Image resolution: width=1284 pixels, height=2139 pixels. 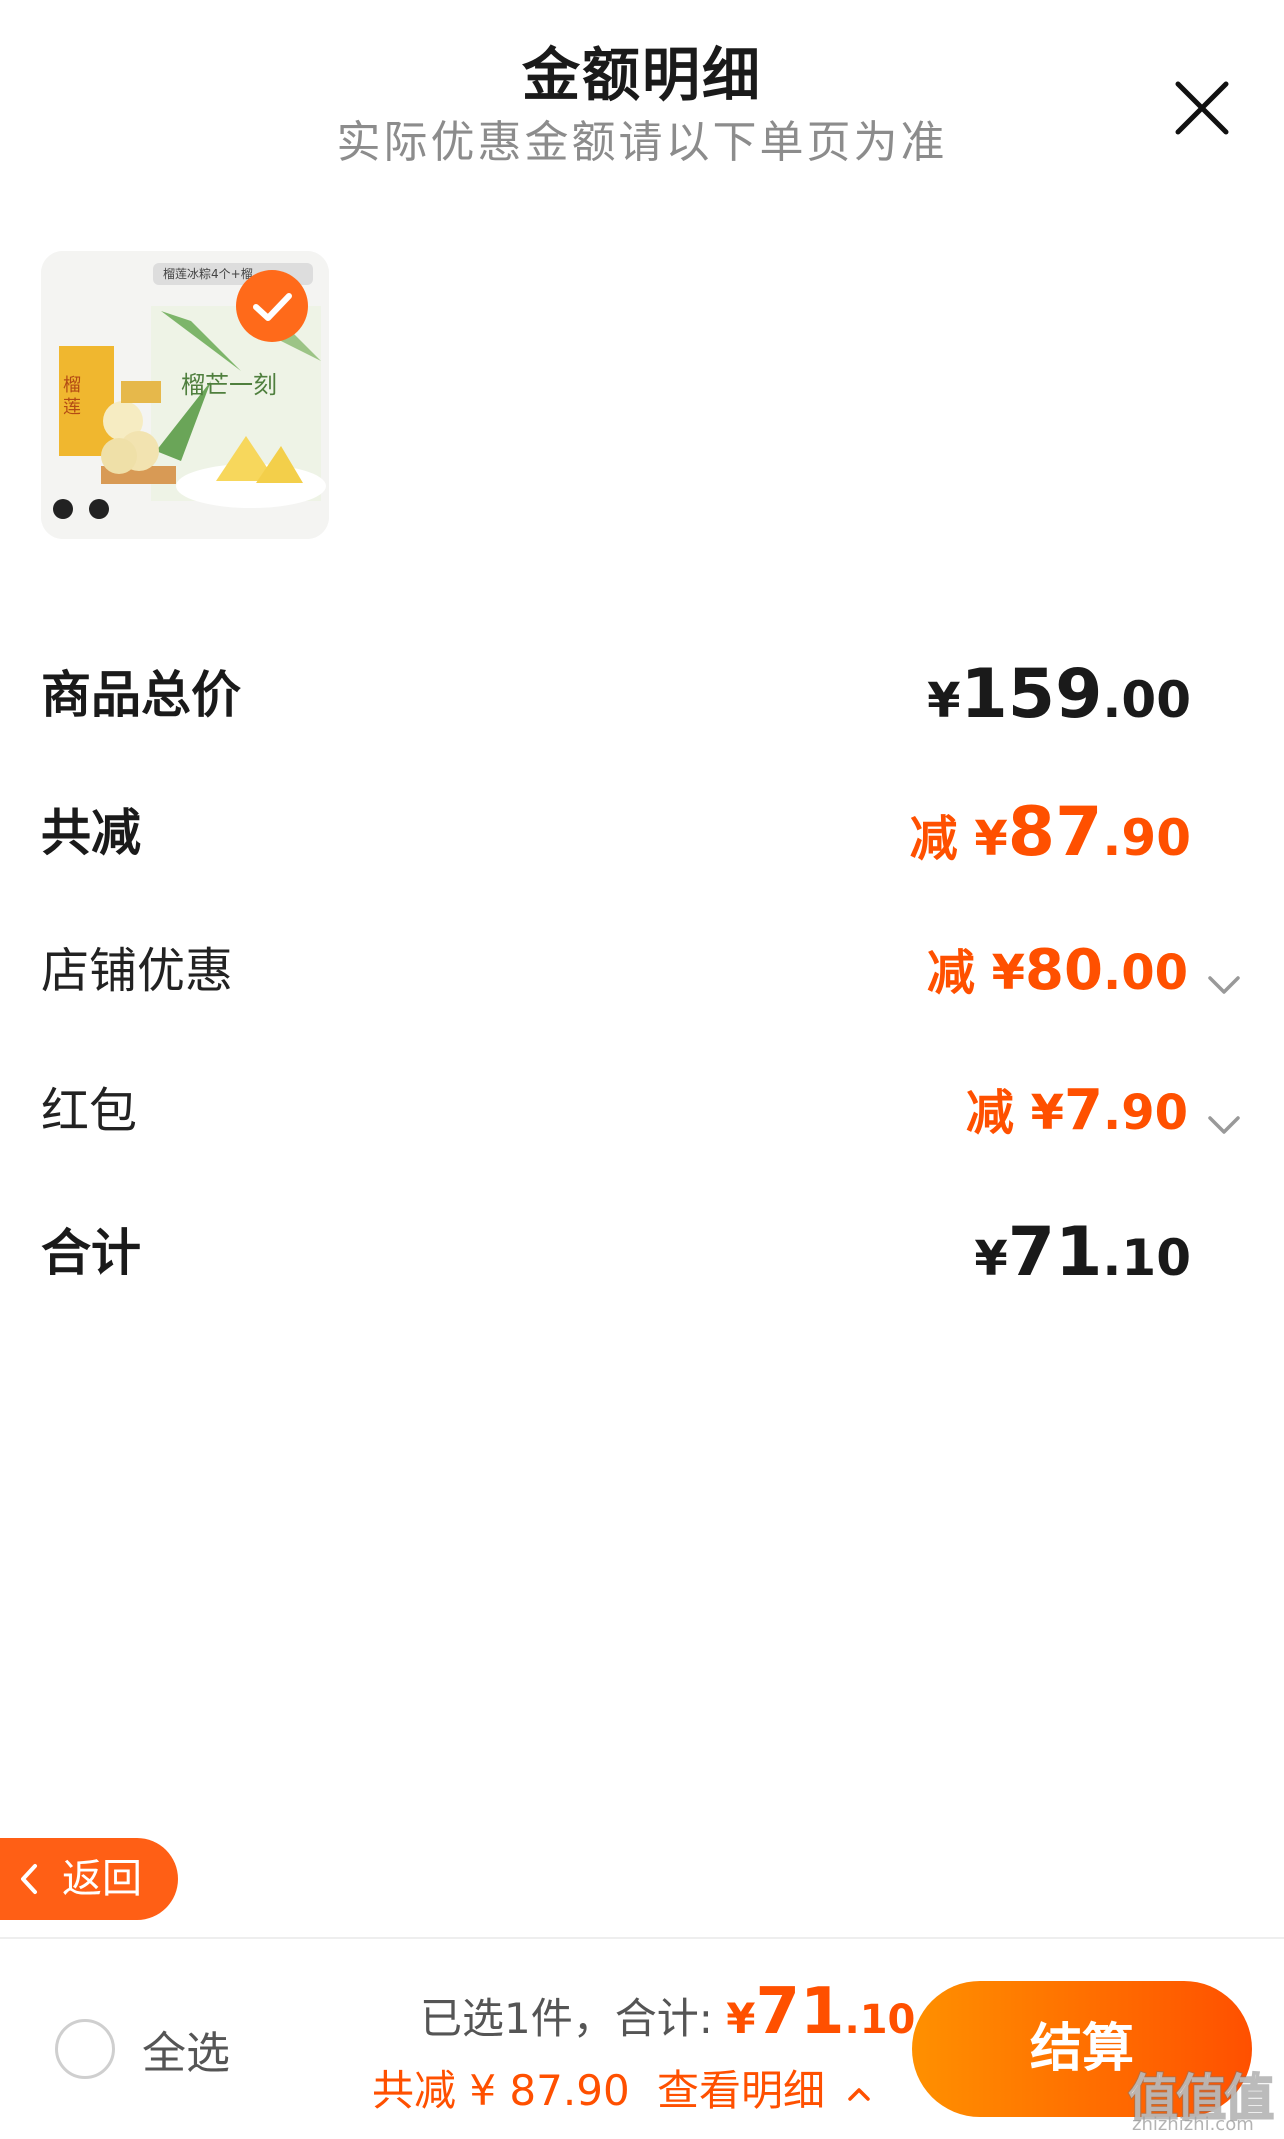 I want to click on svg-text: 榴芒一刻, so click(x=229, y=385).